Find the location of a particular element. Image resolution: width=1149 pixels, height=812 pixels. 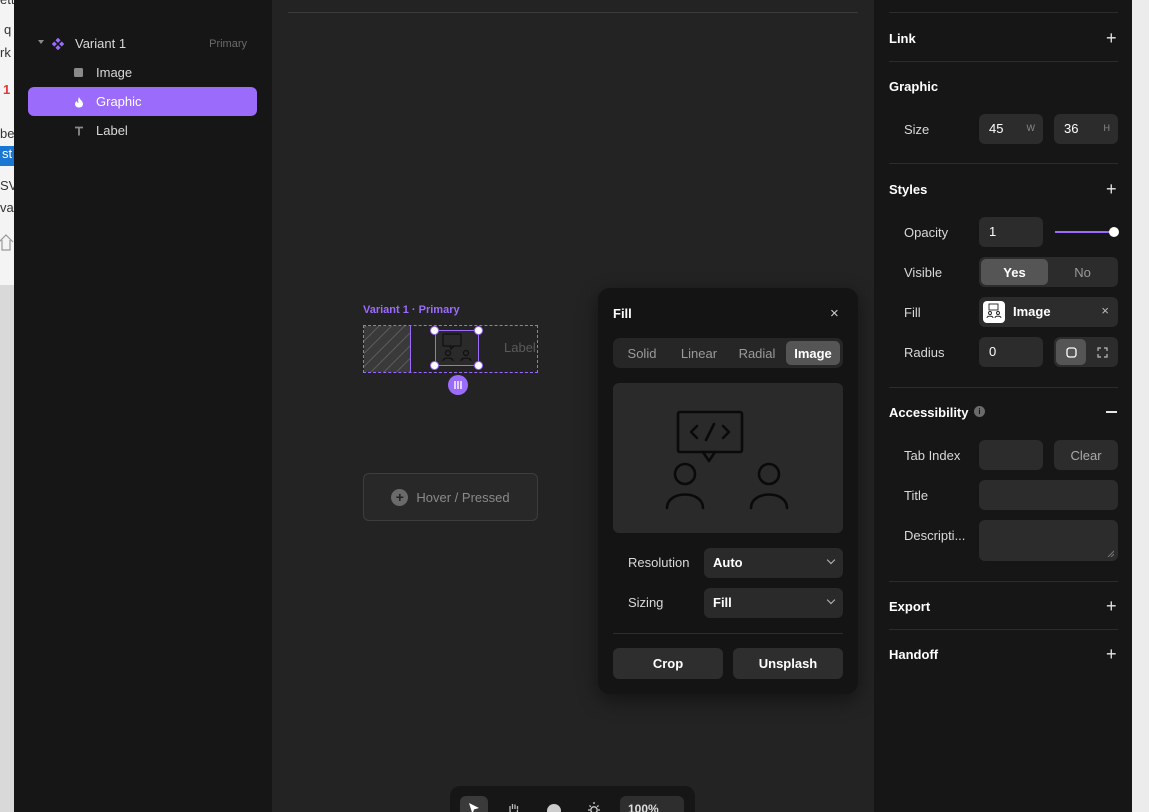

background-window-sliver: ette q rk 1 be st SV va is located at coordinates (7, 406).